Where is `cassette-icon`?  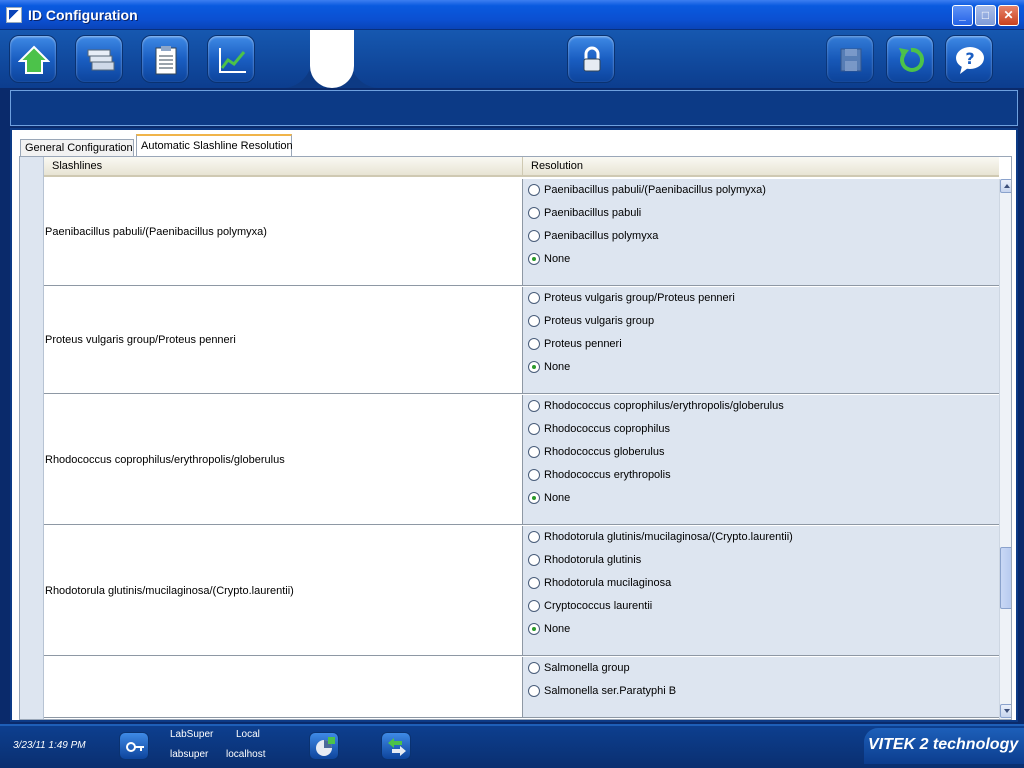
cassette-icon is located at coordinates (101, 60).